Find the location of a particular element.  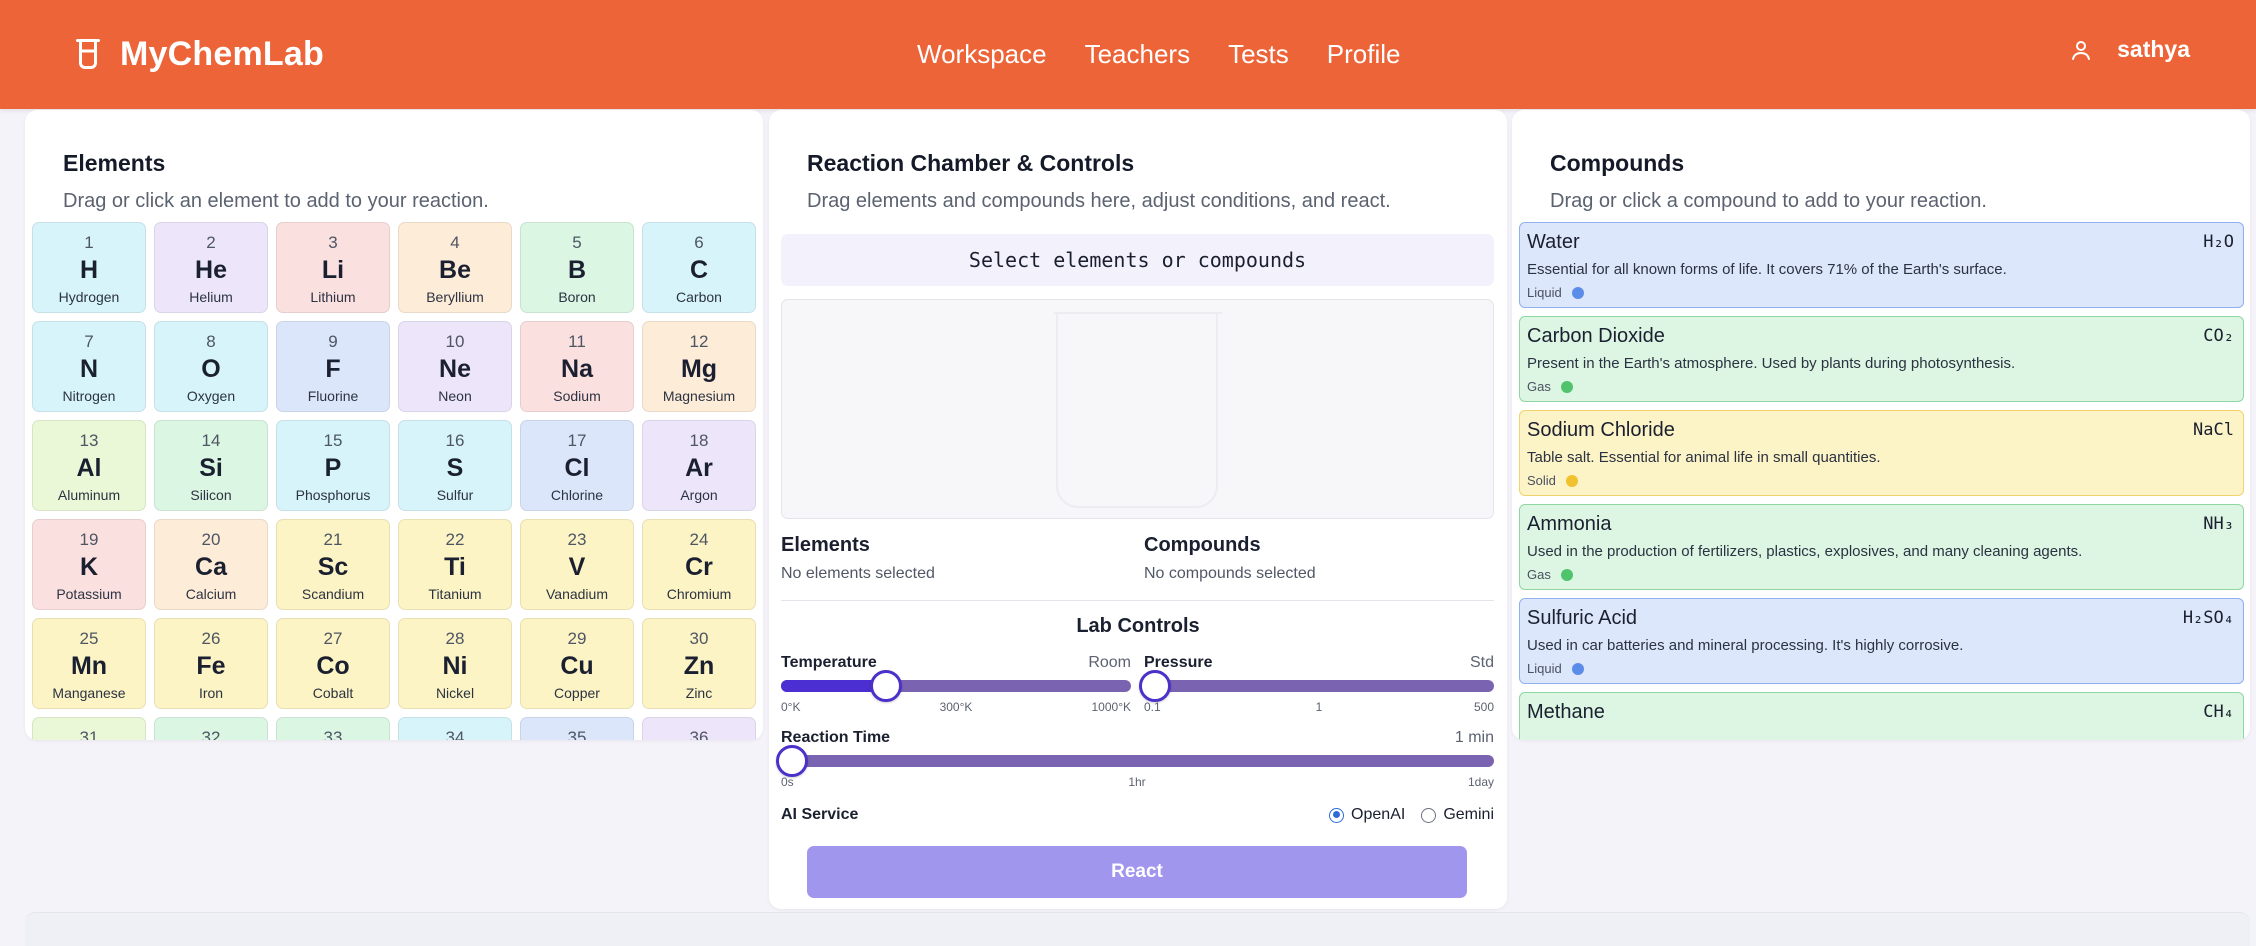

compound-formula: H₂SO₄ is located at coordinates (2208, 618).